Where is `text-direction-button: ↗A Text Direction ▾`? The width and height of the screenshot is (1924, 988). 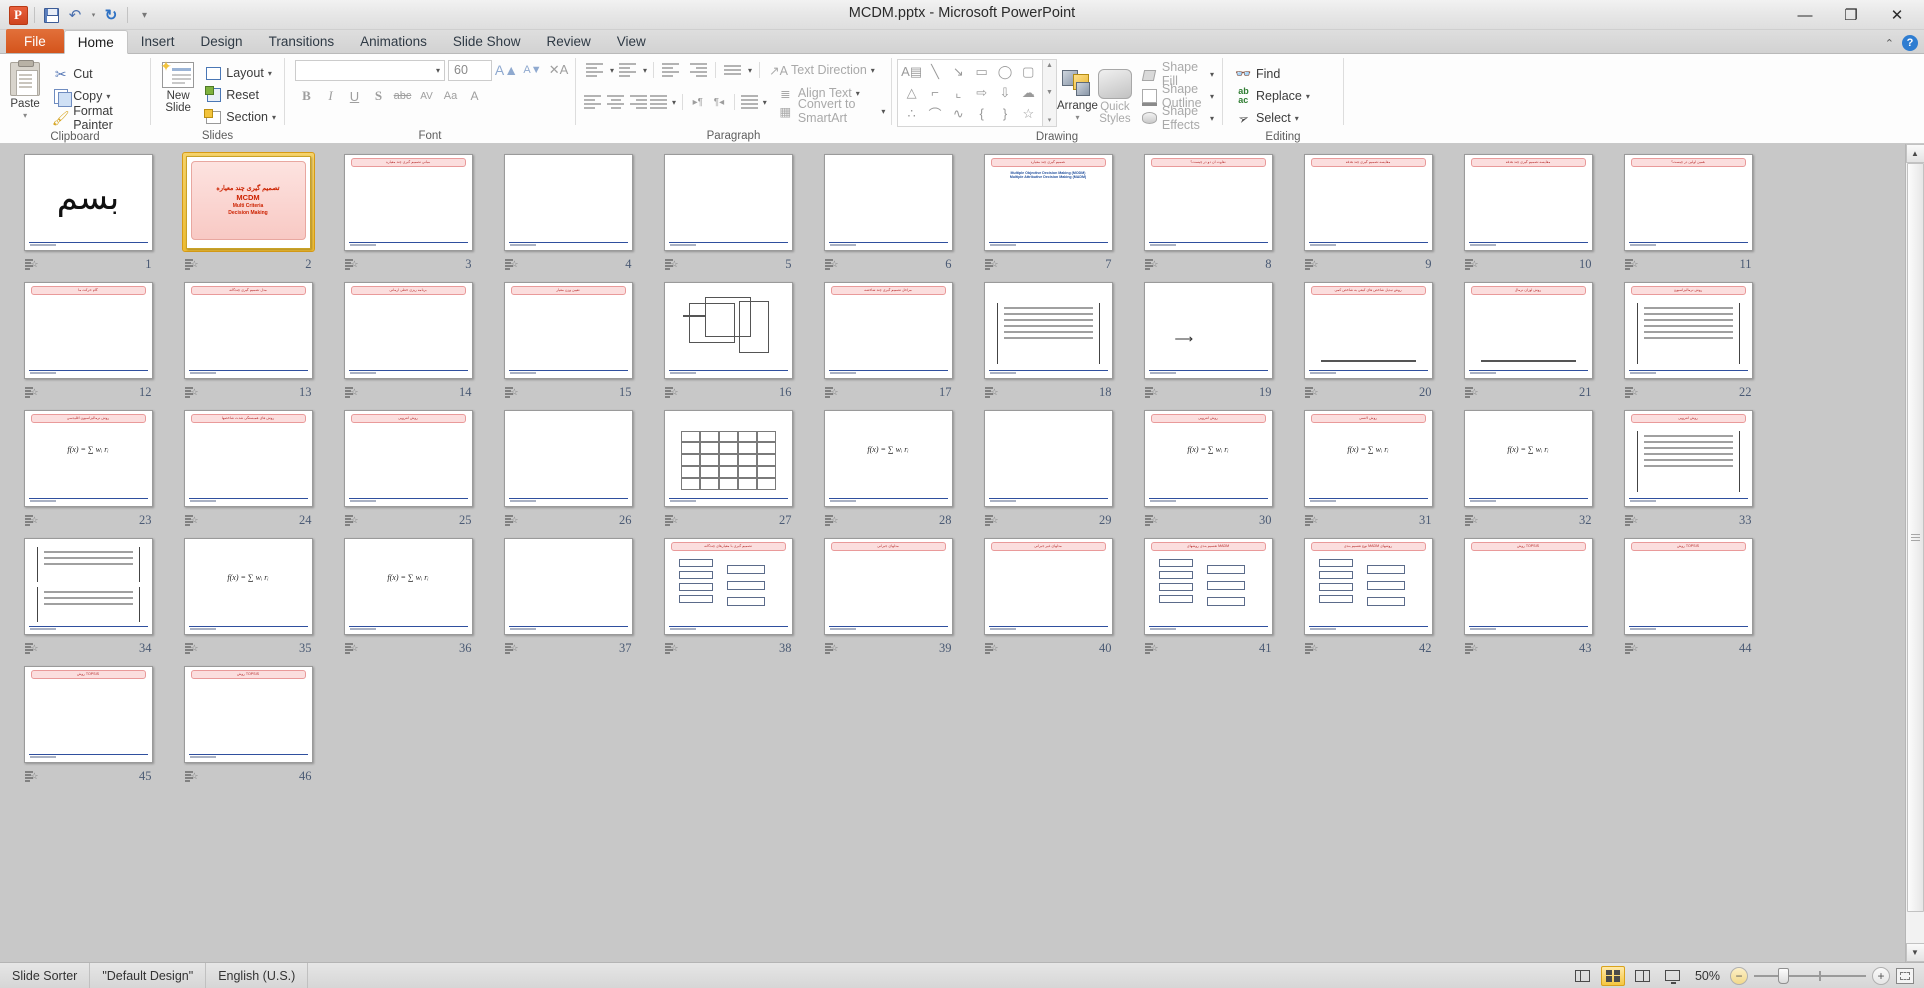 text-direction-button: ↗A Text Direction ▾ is located at coordinates (822, 70).